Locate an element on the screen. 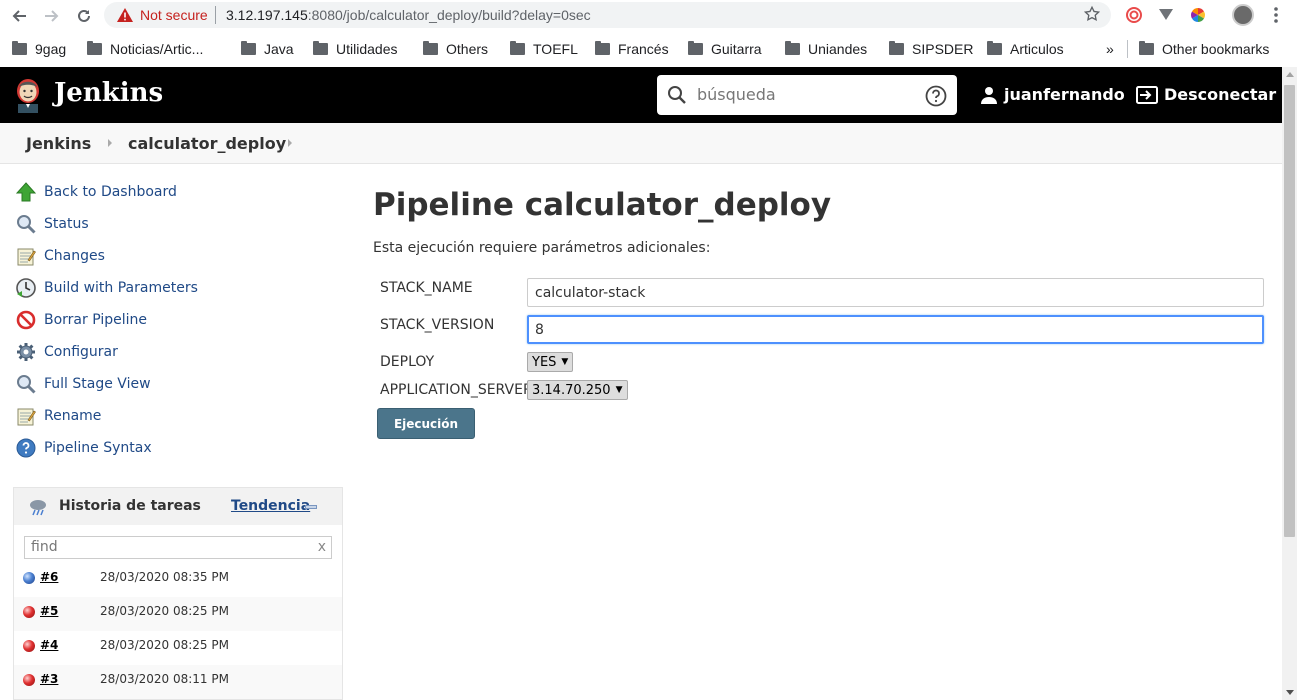 The height and width of the screenshot is (700, 1297). stack-version-input is located at coordinates (895, 329).